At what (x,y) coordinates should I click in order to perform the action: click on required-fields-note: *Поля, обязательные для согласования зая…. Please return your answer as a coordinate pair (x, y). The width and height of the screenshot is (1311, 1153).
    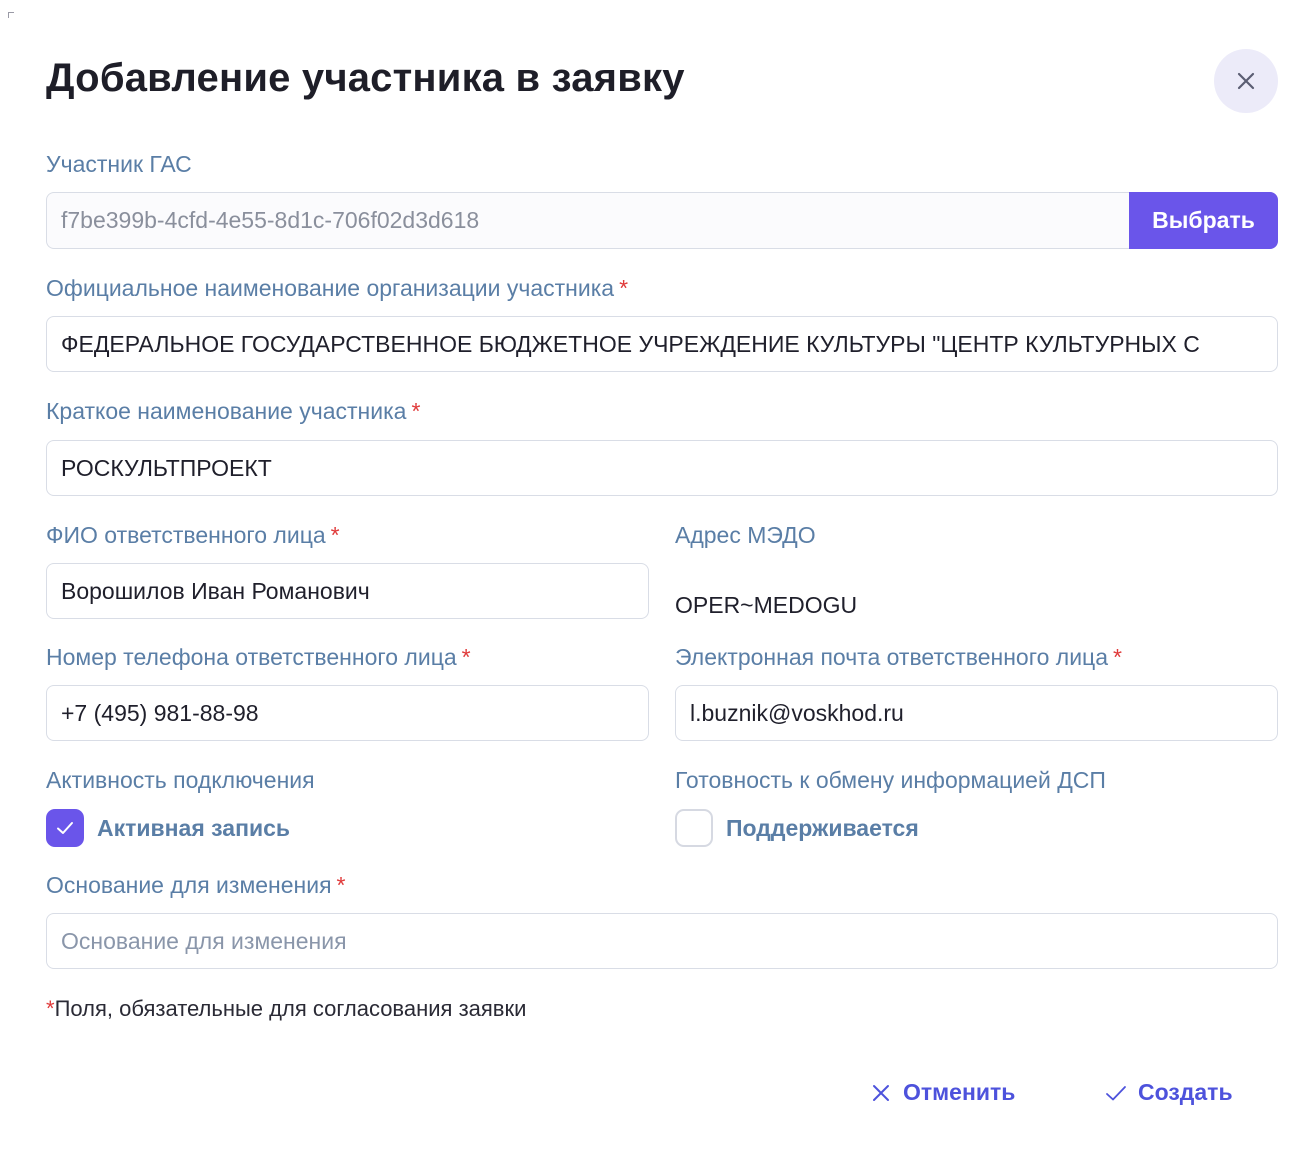
    Looking at the image, I should click on (286, 1008).